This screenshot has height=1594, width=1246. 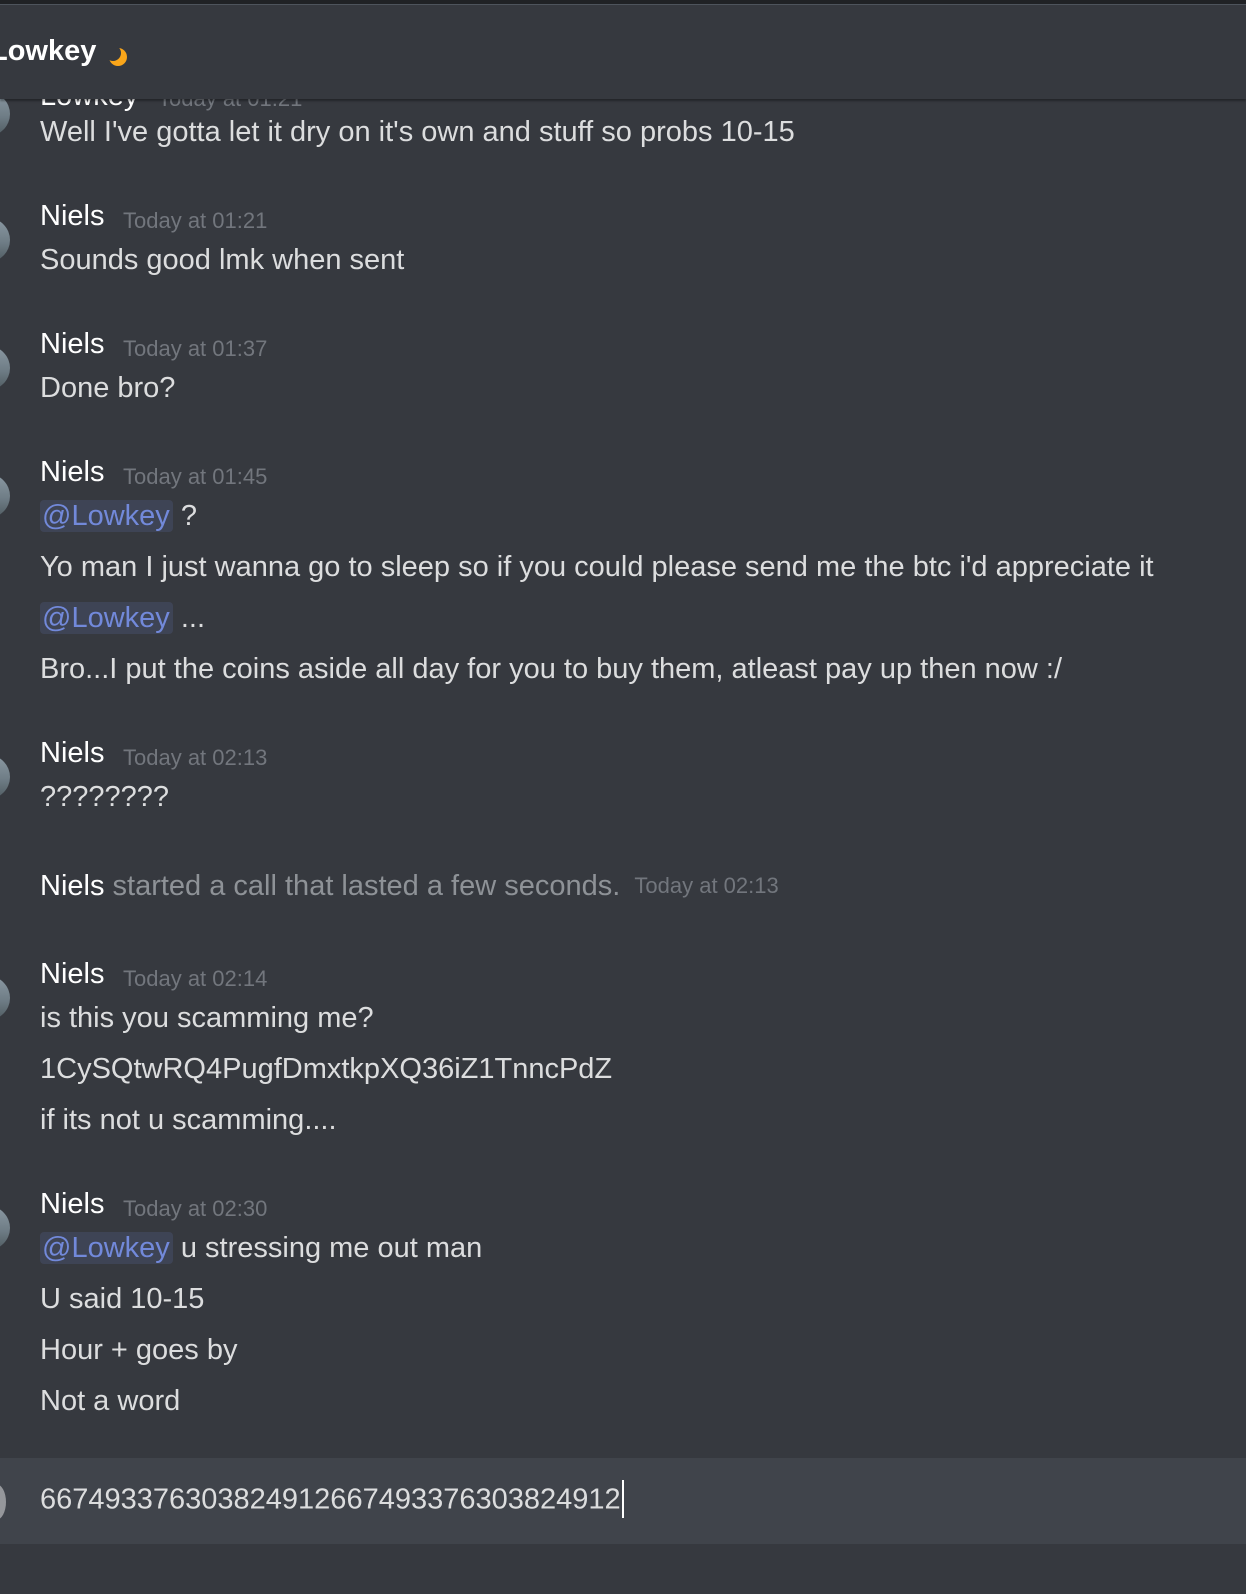 I want to click on message-line: @Lowkey ?, so click(x=118, y=516).